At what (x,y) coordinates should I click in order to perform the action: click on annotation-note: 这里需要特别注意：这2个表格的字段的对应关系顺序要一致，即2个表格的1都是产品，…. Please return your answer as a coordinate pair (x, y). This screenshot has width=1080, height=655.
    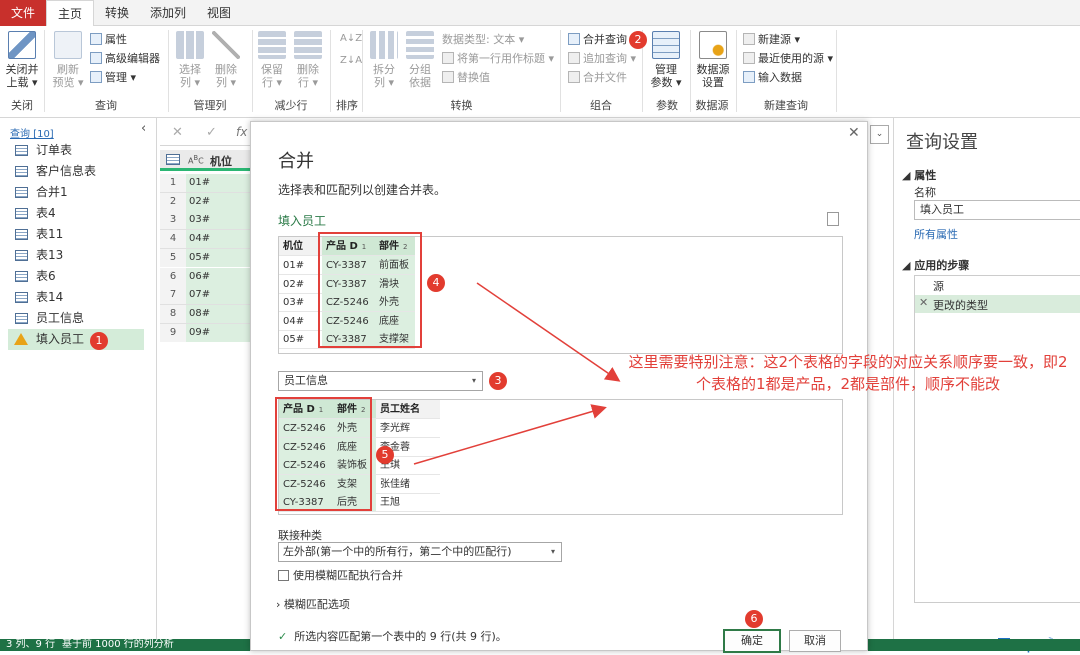
    Looking at the image, I should click on (848, 373).